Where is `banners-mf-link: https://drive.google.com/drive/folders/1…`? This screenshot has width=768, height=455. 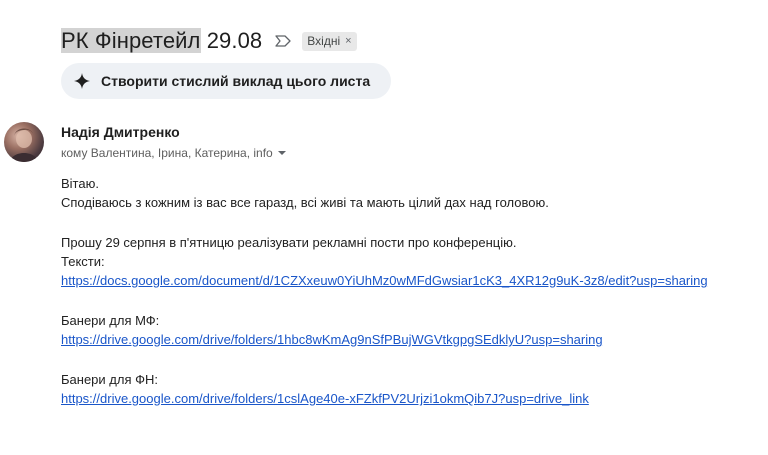
banners-mf-link: https://drive.google.com/drive/folders/1… is located at coordinates (332, 339).